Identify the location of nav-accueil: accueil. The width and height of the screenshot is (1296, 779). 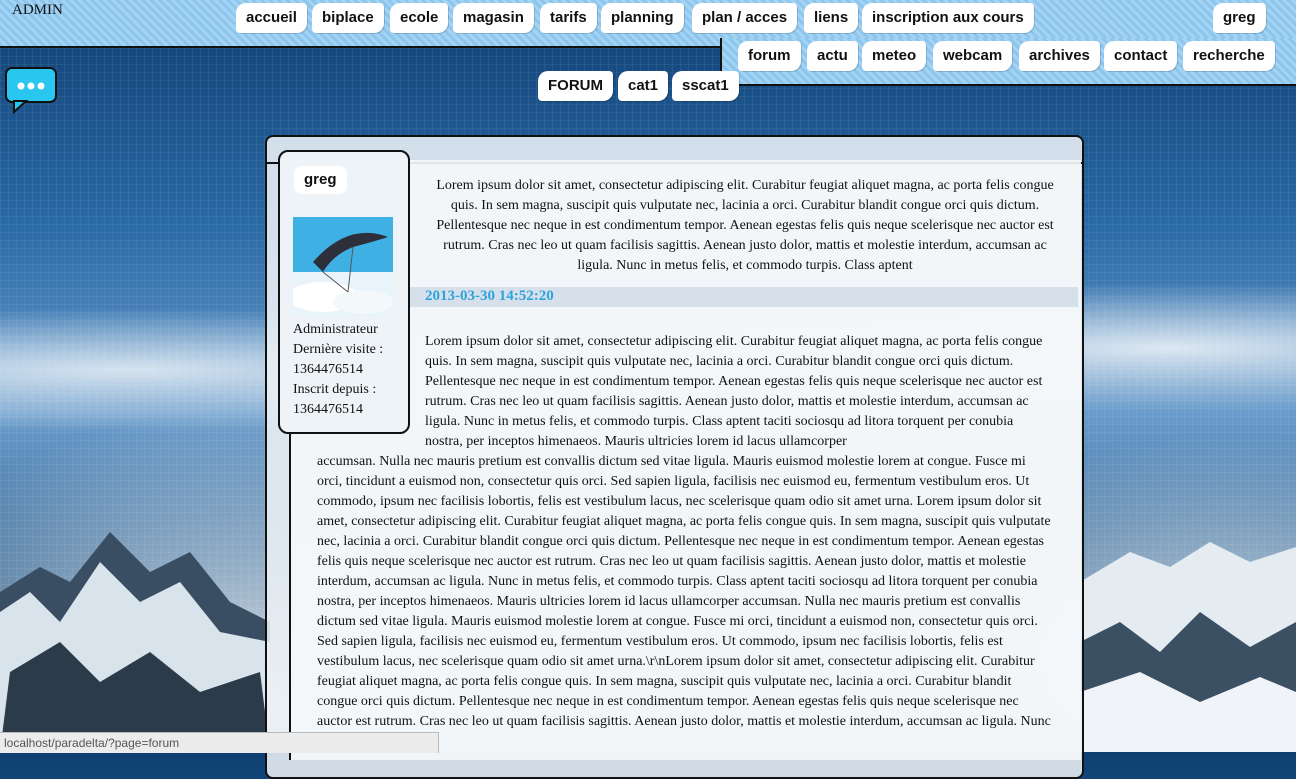
(271, 18).